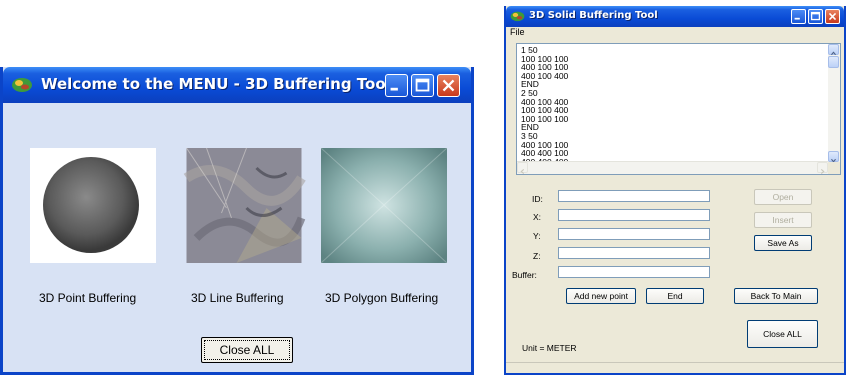 Image resolution: width=854 pixels, height=375 pixels. I want to click on polygon-buffering-thumbnail, so click(384, 205).